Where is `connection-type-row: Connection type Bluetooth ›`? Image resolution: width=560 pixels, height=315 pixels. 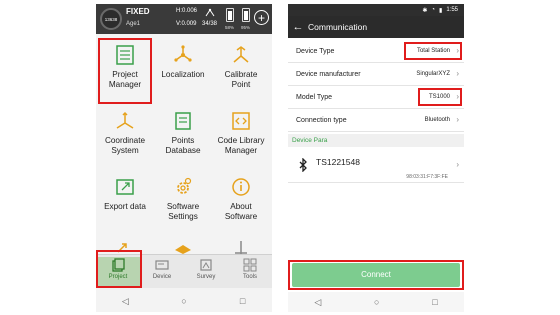 connection-type-row: Connection type Bluetooth › is located at coordinates (376, 120).